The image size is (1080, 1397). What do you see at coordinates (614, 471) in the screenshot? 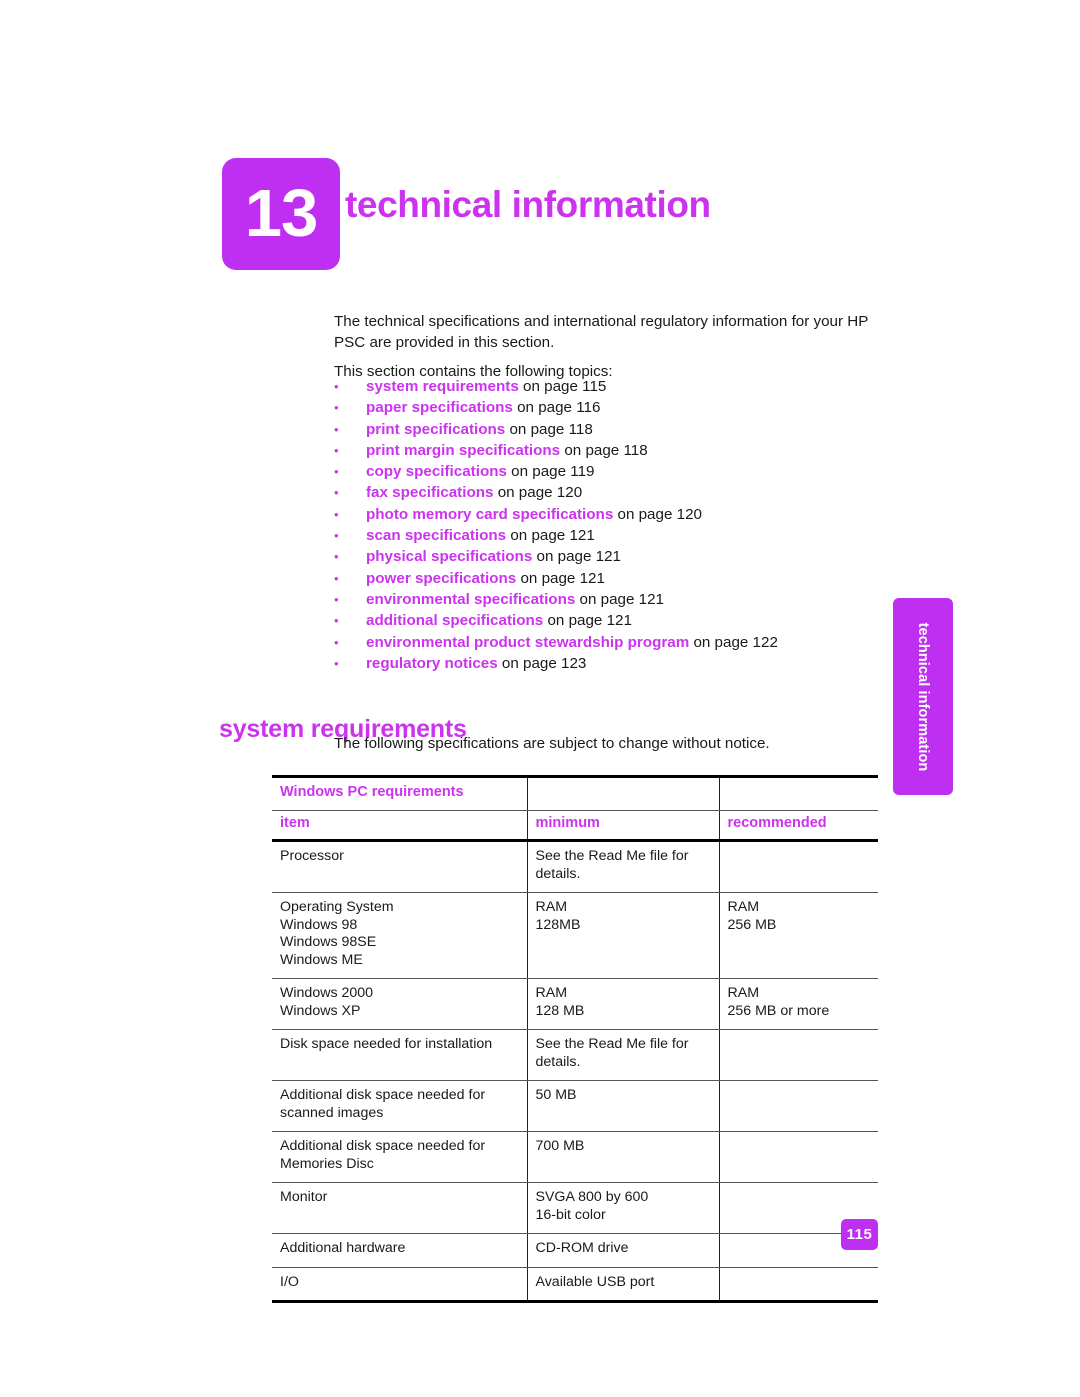
I see `topic-list-item: • copy specifications on page 119` at bounding box center [614, 471].